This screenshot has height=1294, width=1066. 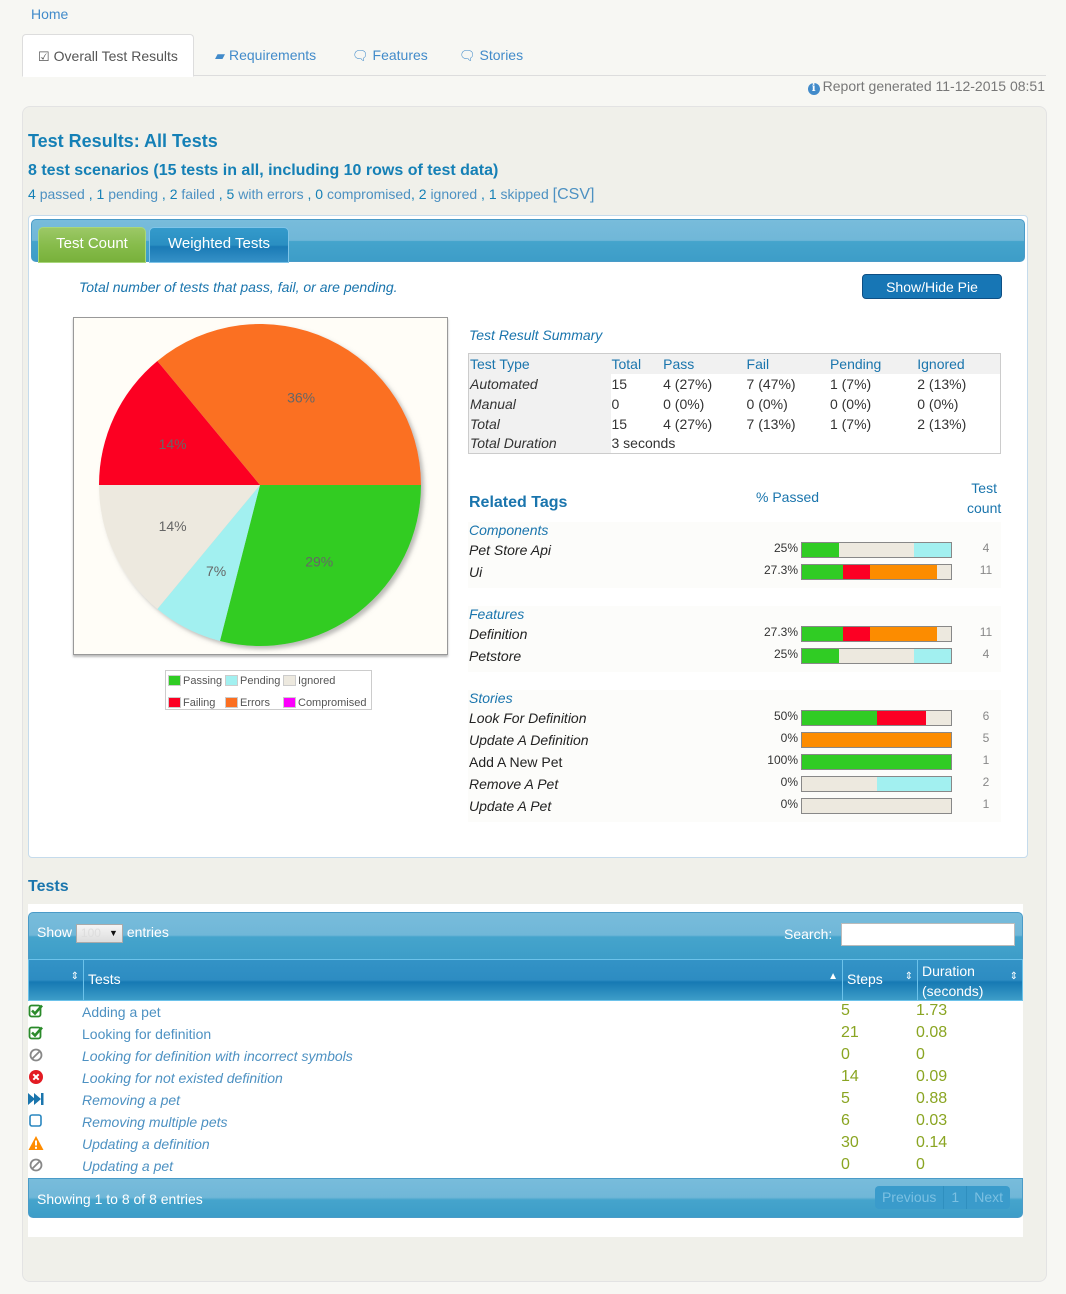 I want to click on test-count-header: Test count, so click(x=984, y=498).